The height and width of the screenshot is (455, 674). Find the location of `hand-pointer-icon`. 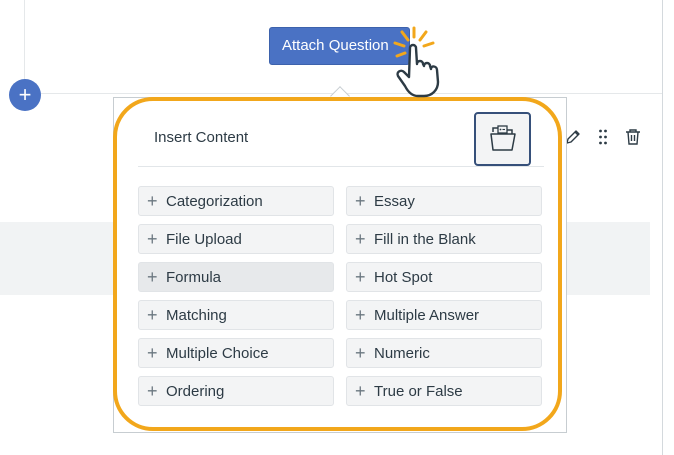

hand-pointer-icon is located at coordinates (416, 62).